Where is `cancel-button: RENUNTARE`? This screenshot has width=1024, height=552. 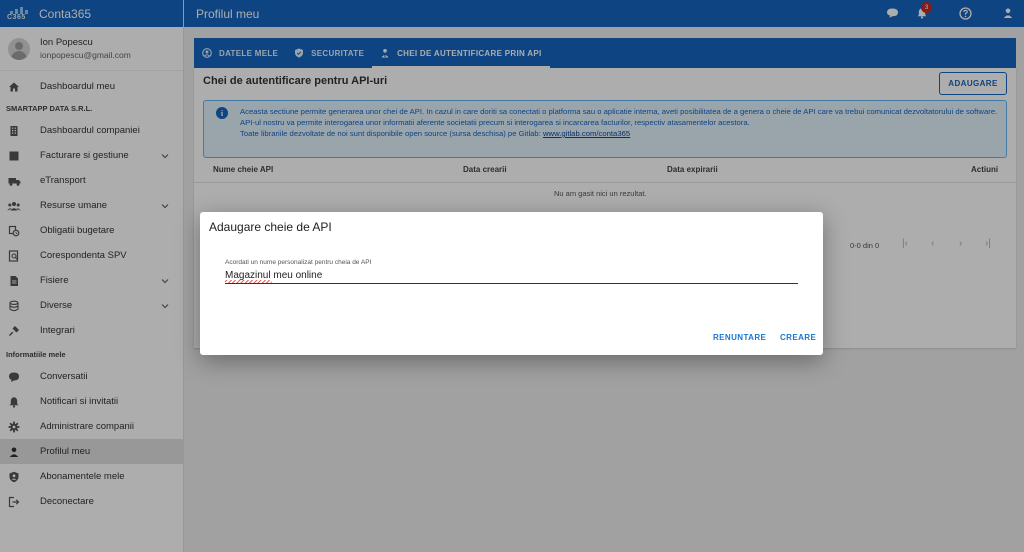
cancel-button: RENUNTARE is located at coordinates (739, 337).